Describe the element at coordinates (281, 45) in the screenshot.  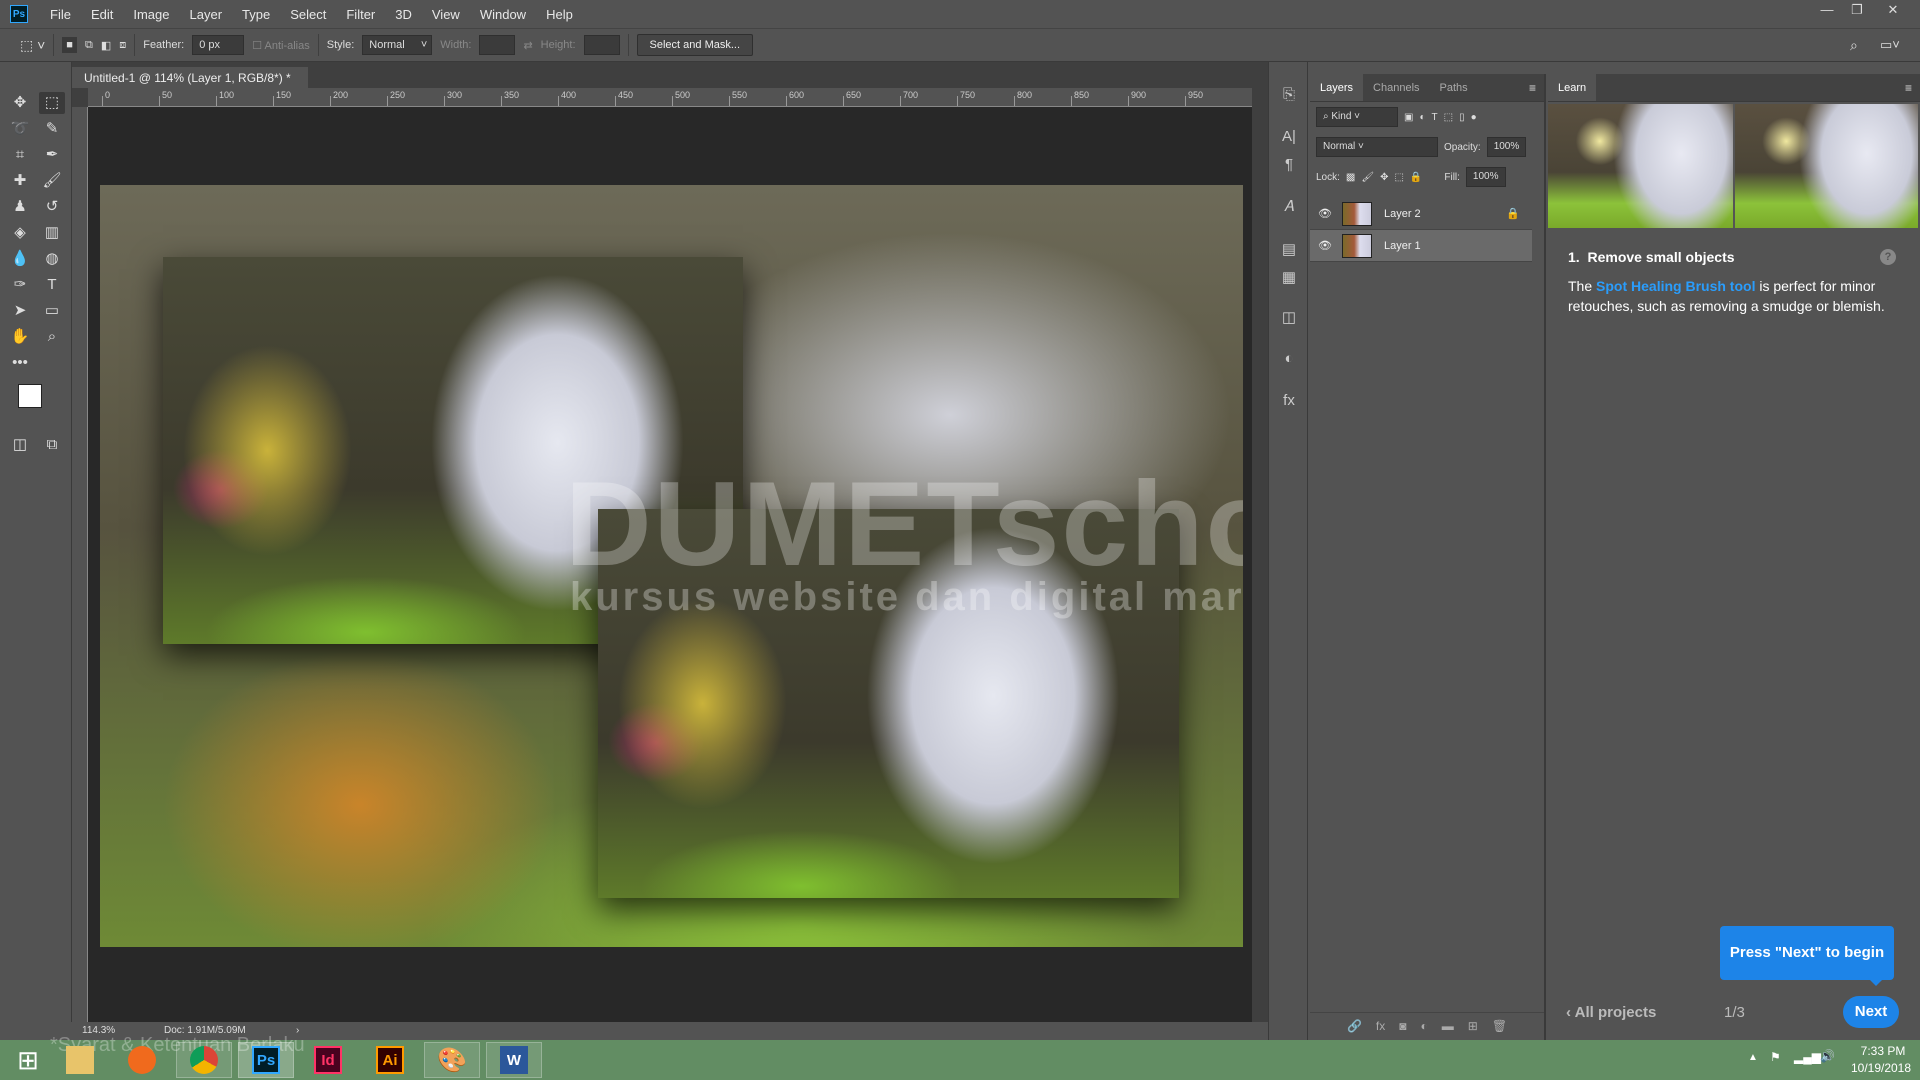
I see `antialias-checkbox: ☐ Anti-alias` at that location.